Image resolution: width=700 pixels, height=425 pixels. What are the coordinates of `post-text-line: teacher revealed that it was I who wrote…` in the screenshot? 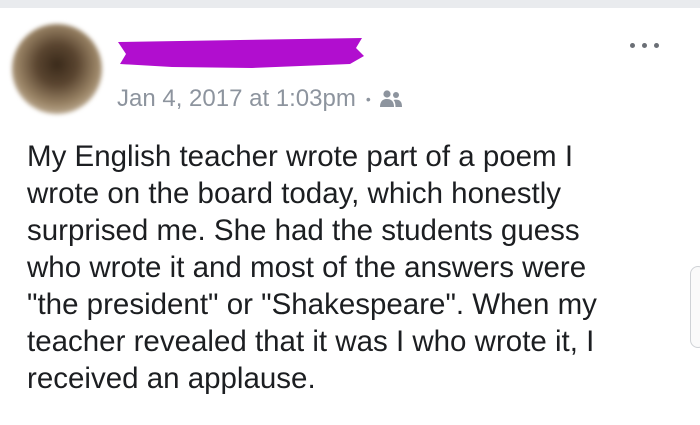 It's located at (311, 341).